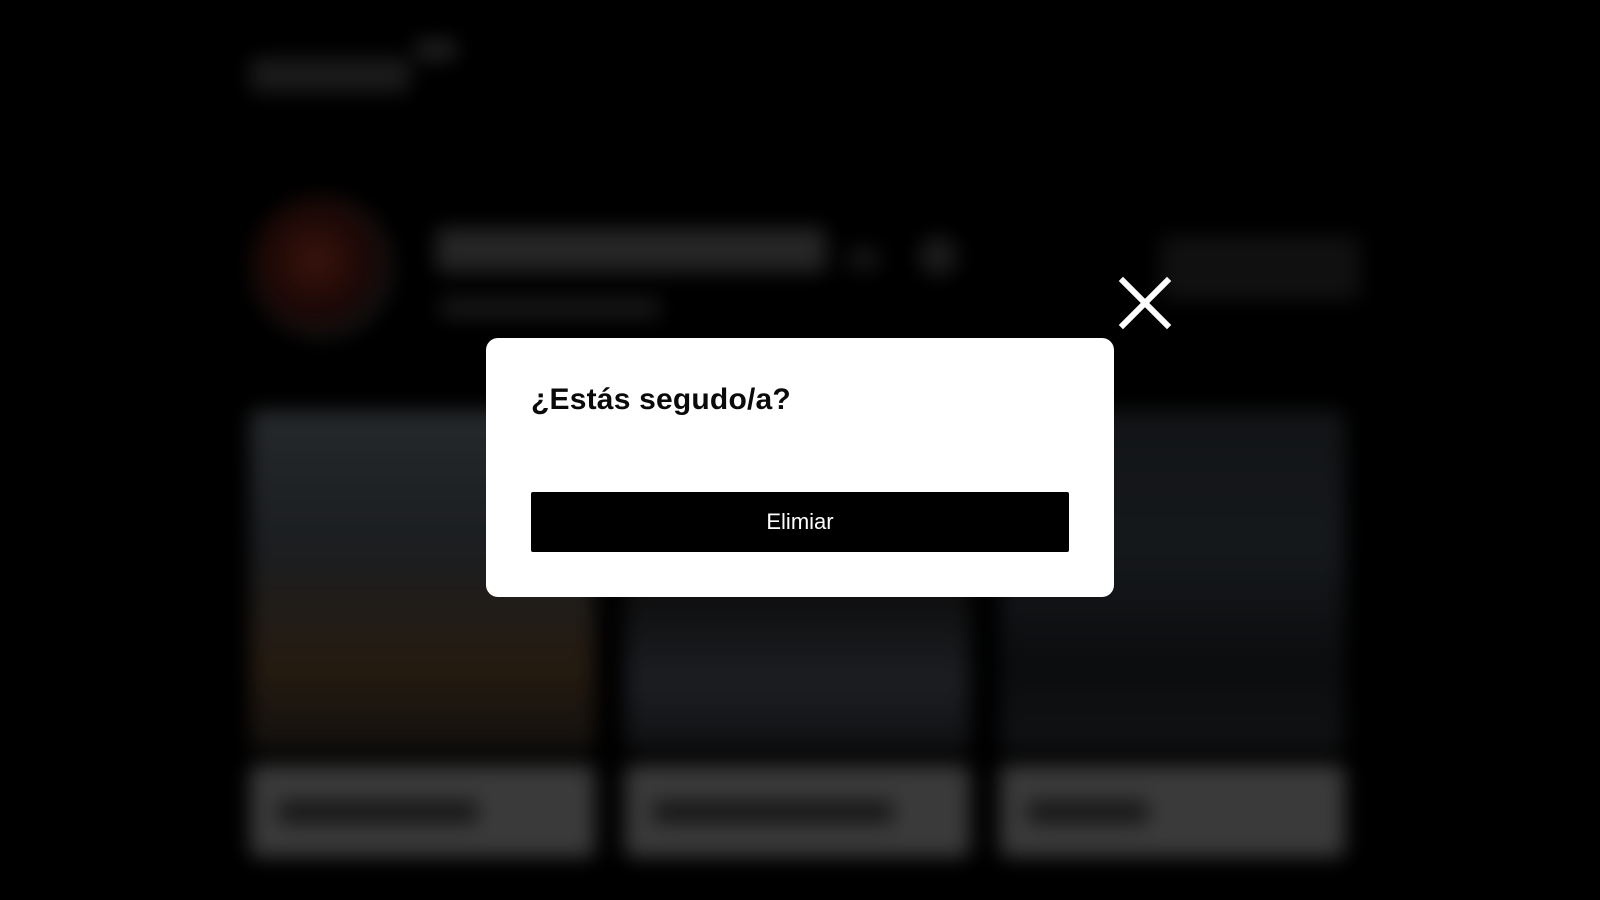 The image size is (1600, 900). I want to click on confirm-dialog: ¿Estás segudo/a? Elimiar, so click(800, 467).